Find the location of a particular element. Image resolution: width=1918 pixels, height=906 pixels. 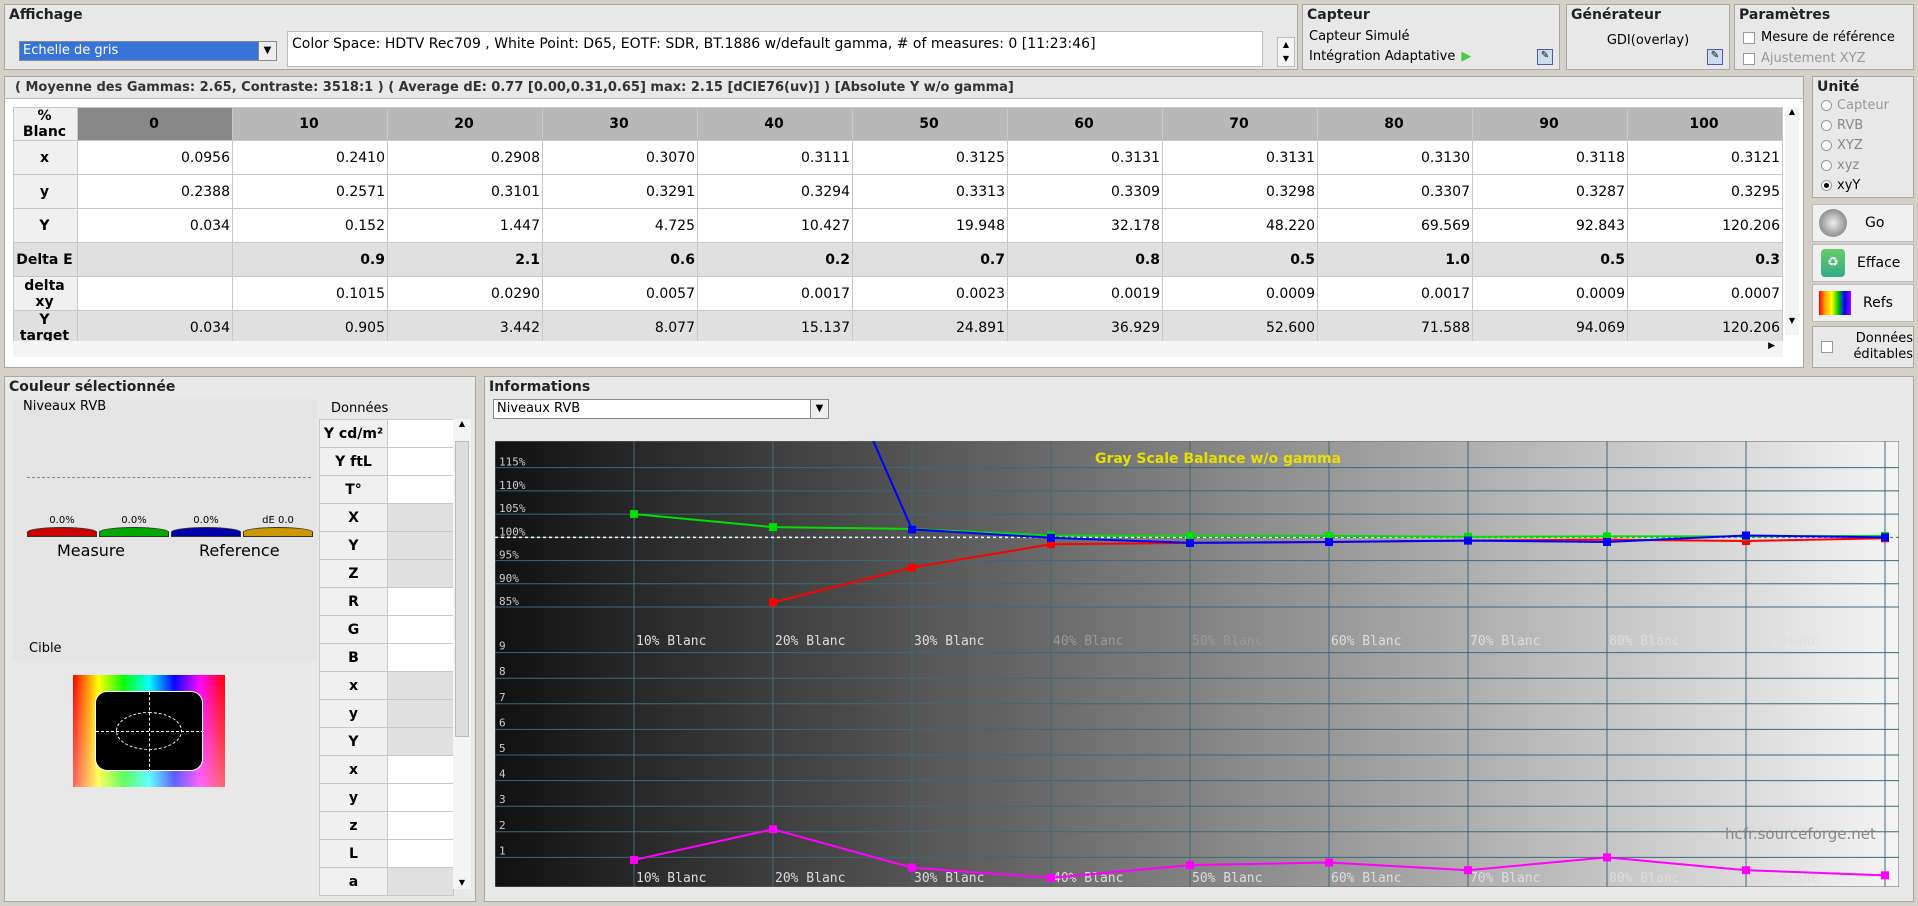

table-cell: 0.3307 is located at coordinates (1395, 191).